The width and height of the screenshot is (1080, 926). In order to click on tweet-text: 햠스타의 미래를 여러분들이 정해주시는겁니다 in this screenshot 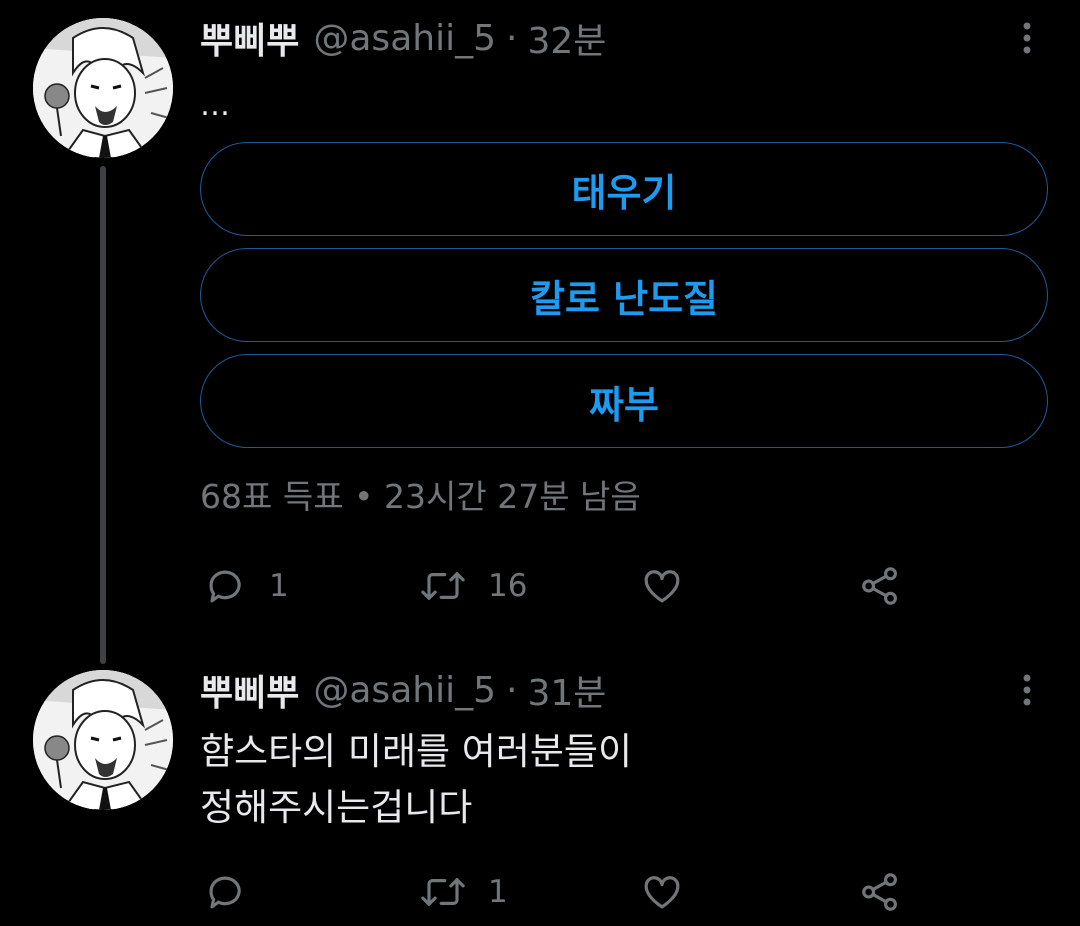, I will do `click(416, 779)`.